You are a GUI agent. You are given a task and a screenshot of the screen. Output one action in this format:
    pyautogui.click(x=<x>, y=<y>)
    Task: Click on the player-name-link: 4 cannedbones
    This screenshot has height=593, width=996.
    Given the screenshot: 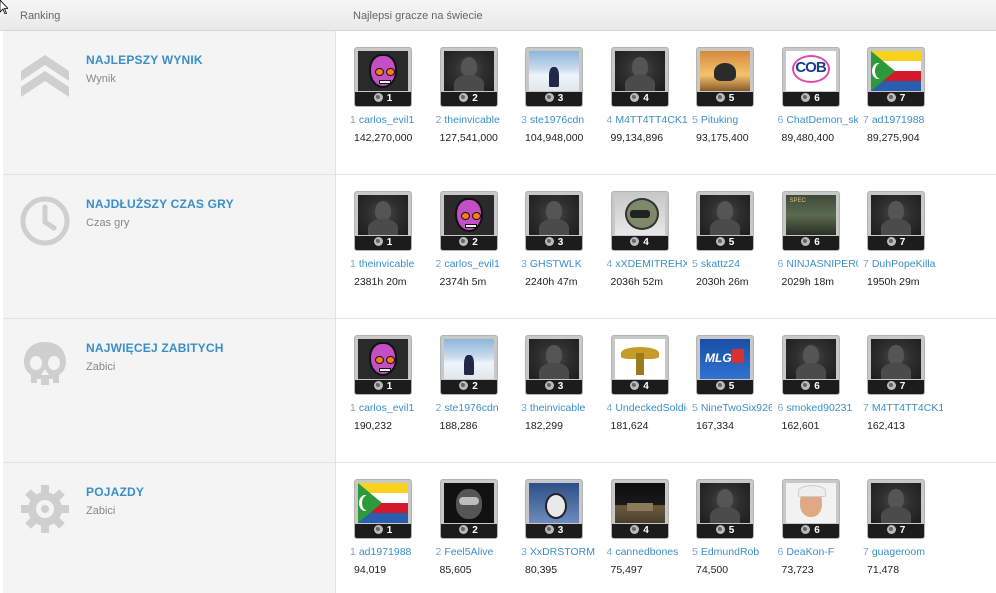 What is the action you would take?
    pyautogui.click(x=647, y=552)
    